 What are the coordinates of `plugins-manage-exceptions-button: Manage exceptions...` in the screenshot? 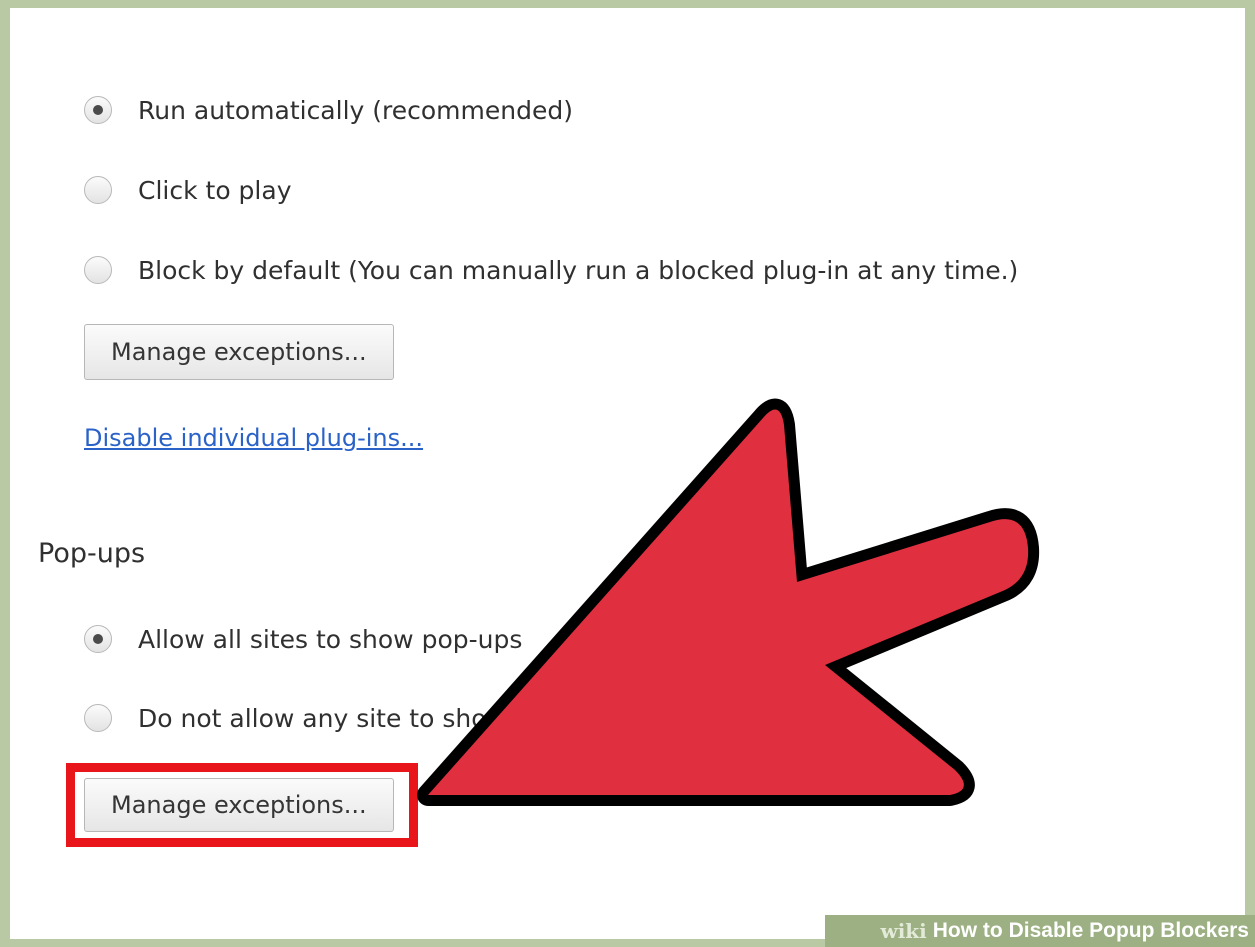 It's located at (239, 352).